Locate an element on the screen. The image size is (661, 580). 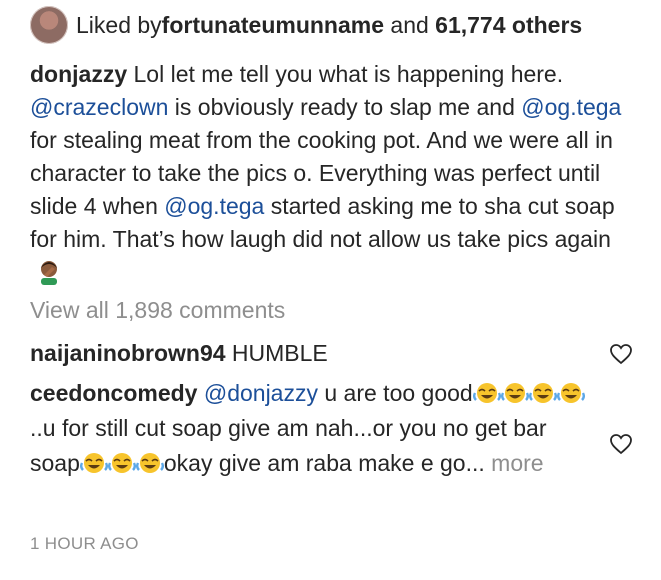
caption-mention-crazeclown: @crazeclown is located at coordinates (99, 107).